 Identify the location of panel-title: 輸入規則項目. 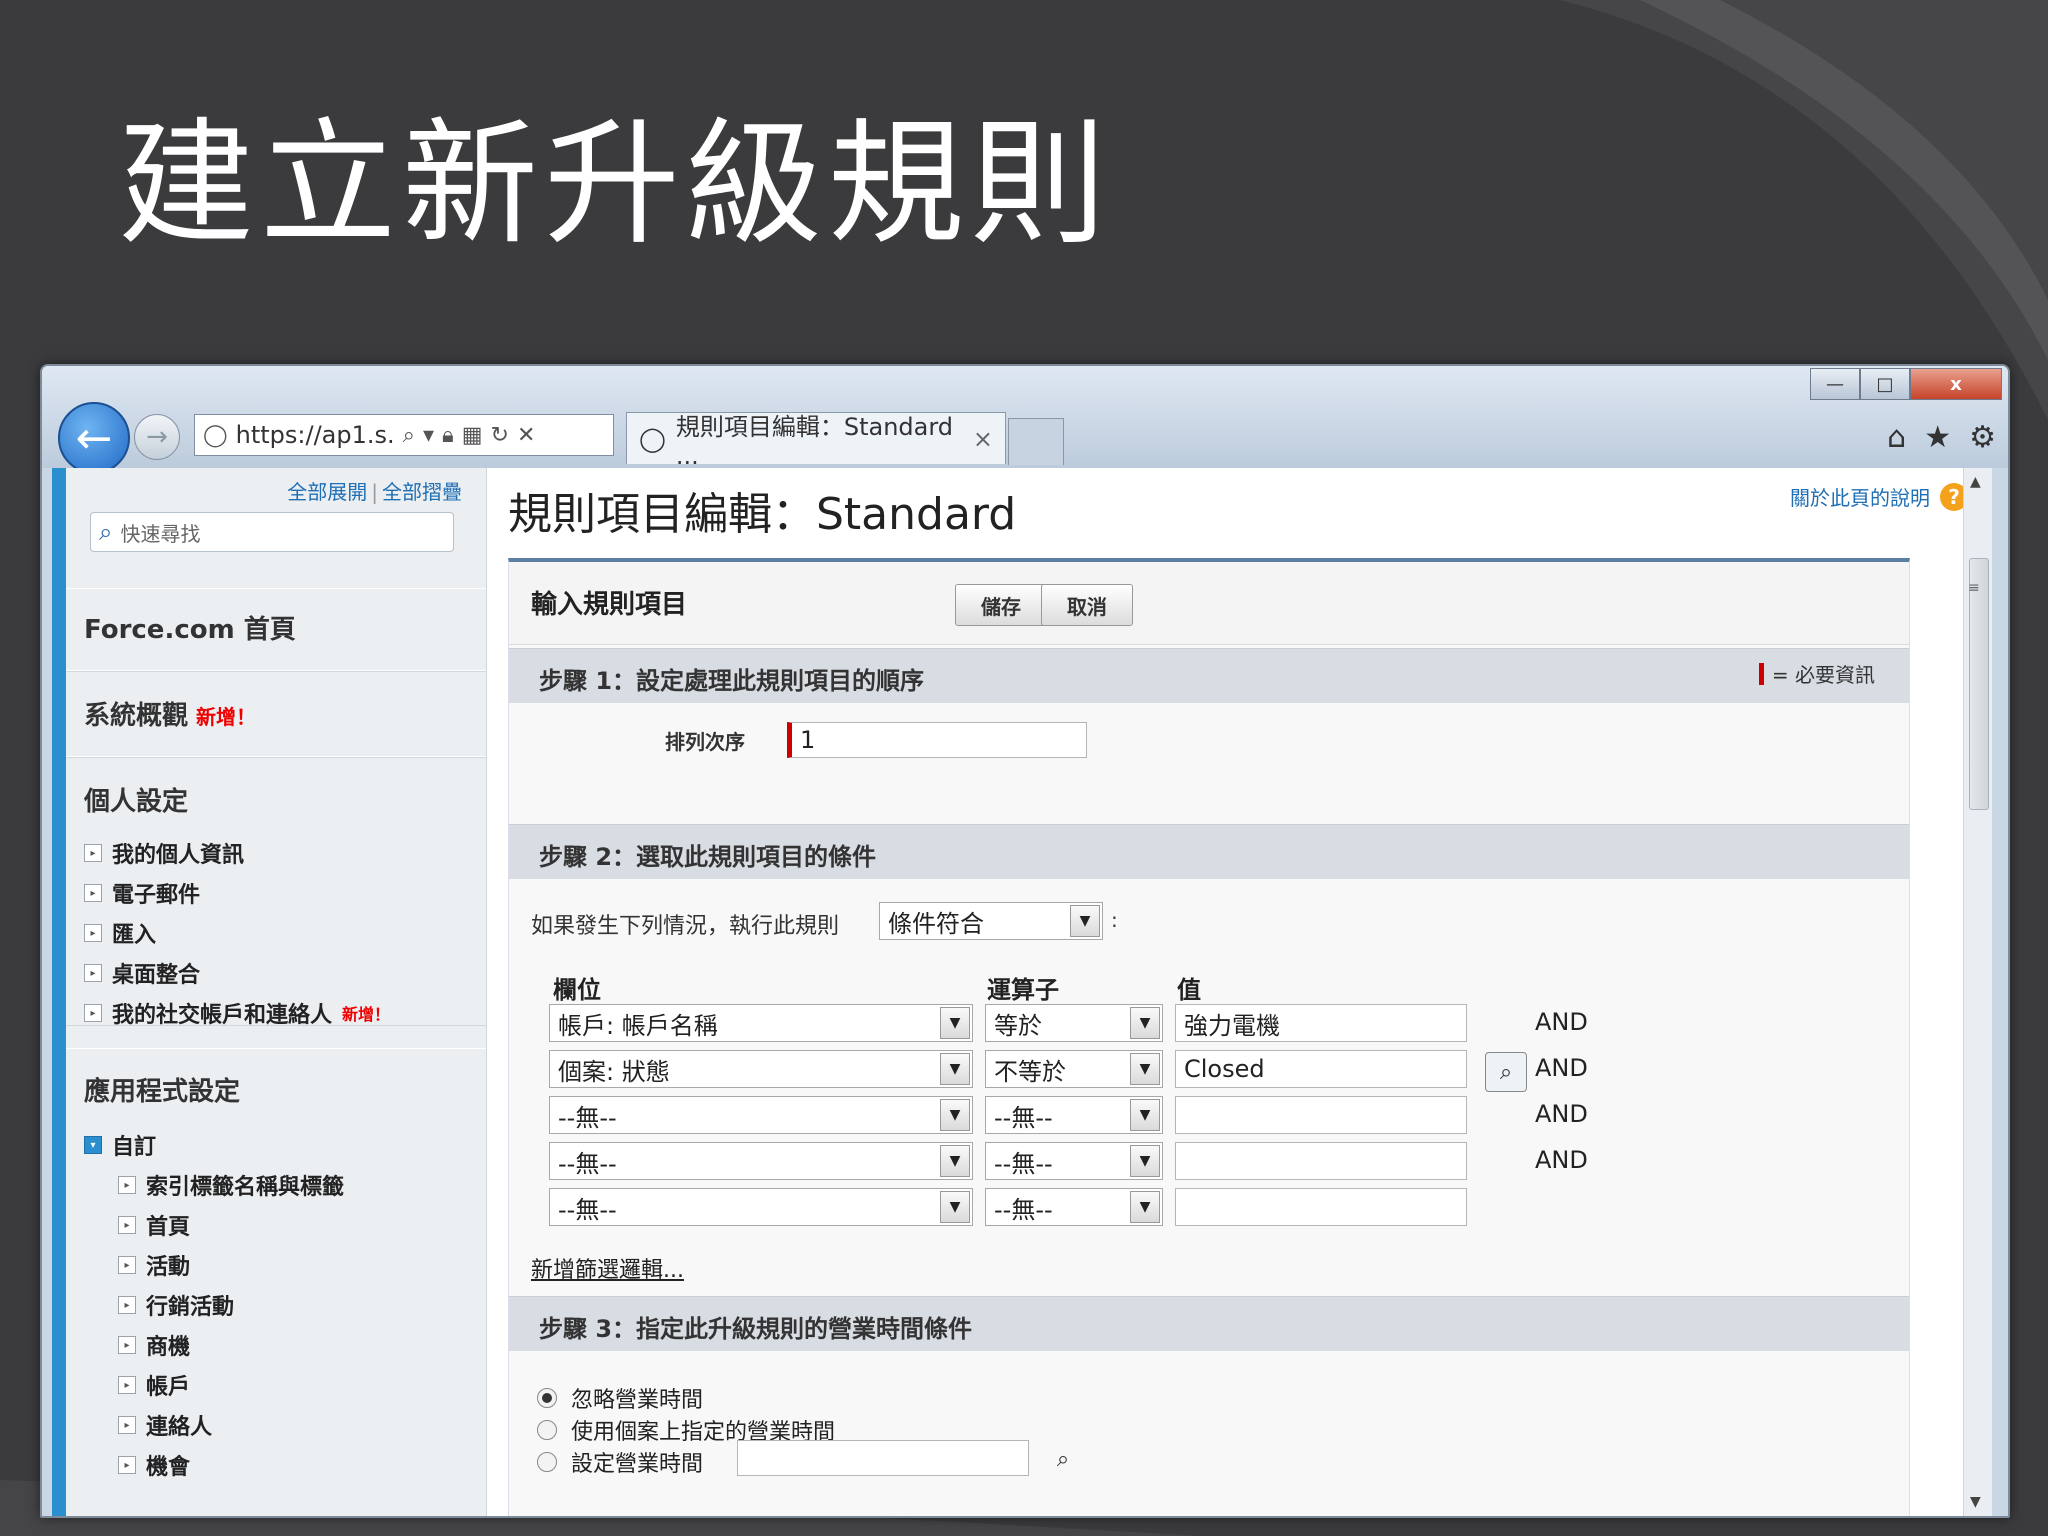
(609, 605).